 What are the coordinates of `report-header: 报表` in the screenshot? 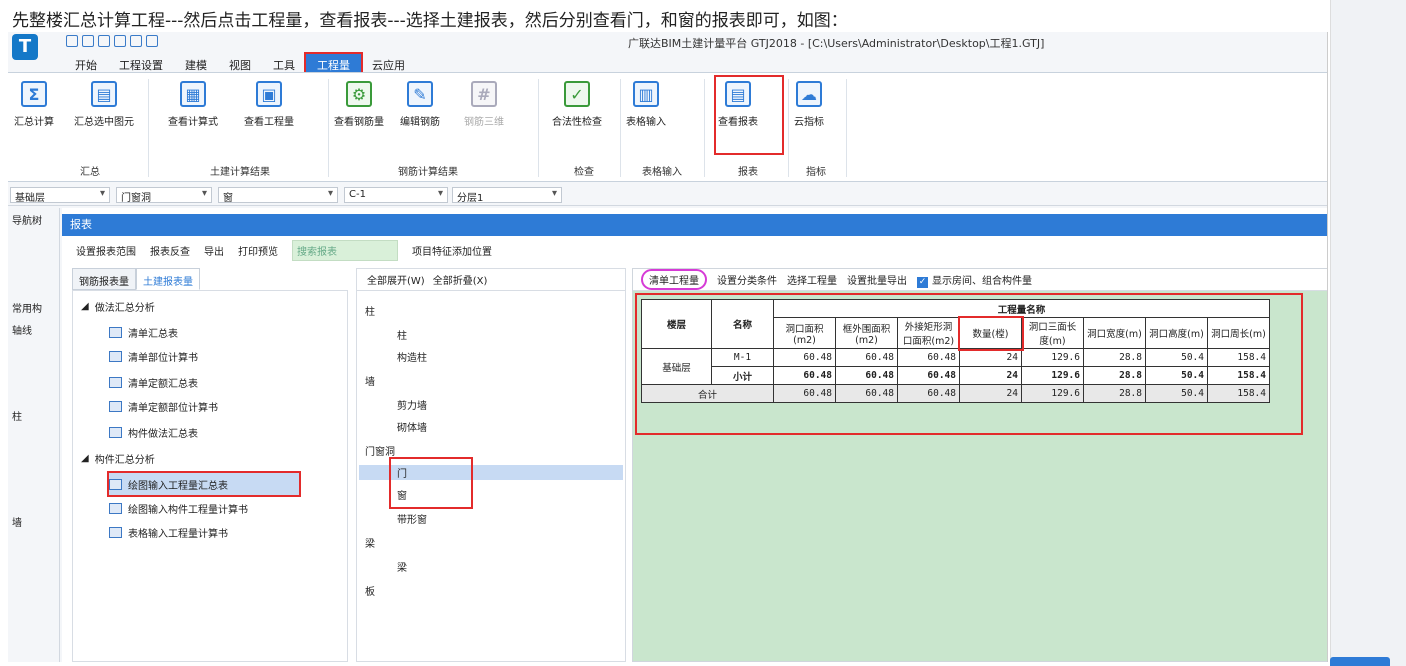 It's located at (694, 225).